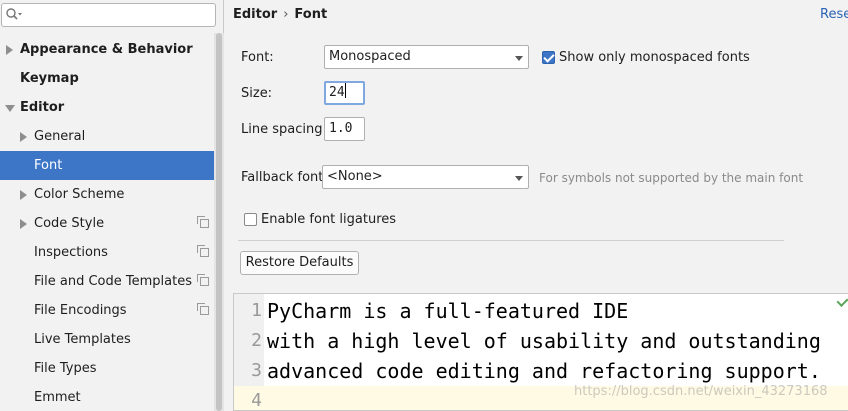  I want to click on sidebar-item-color-scheme: Color Scheme, so click(111, 194).